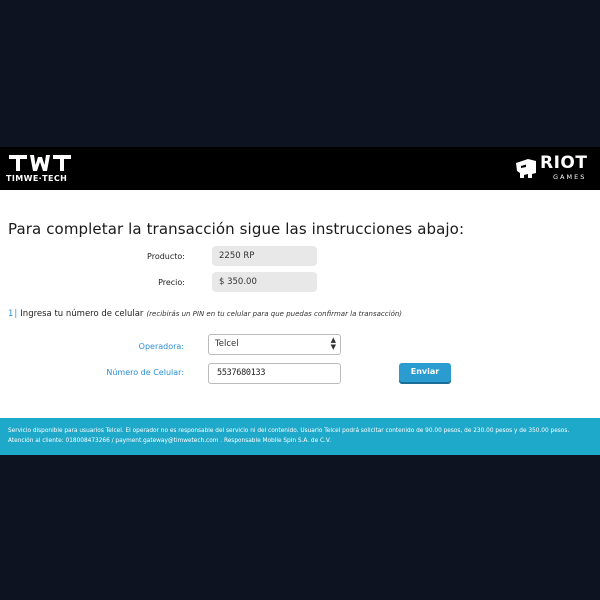  What do you see at coordinates (40, 163) in the screenshot?
I see `twt-logo-mark` at bounding box center [40, 163].